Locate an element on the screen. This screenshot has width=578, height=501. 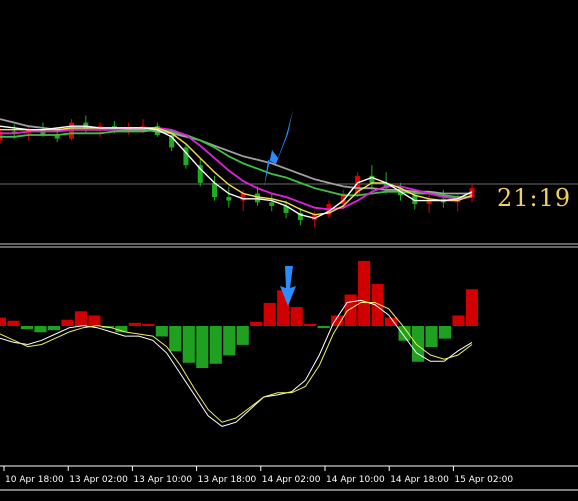
time-tick-label: 13 Apr 02:00 is located at coordinates (98, 480).